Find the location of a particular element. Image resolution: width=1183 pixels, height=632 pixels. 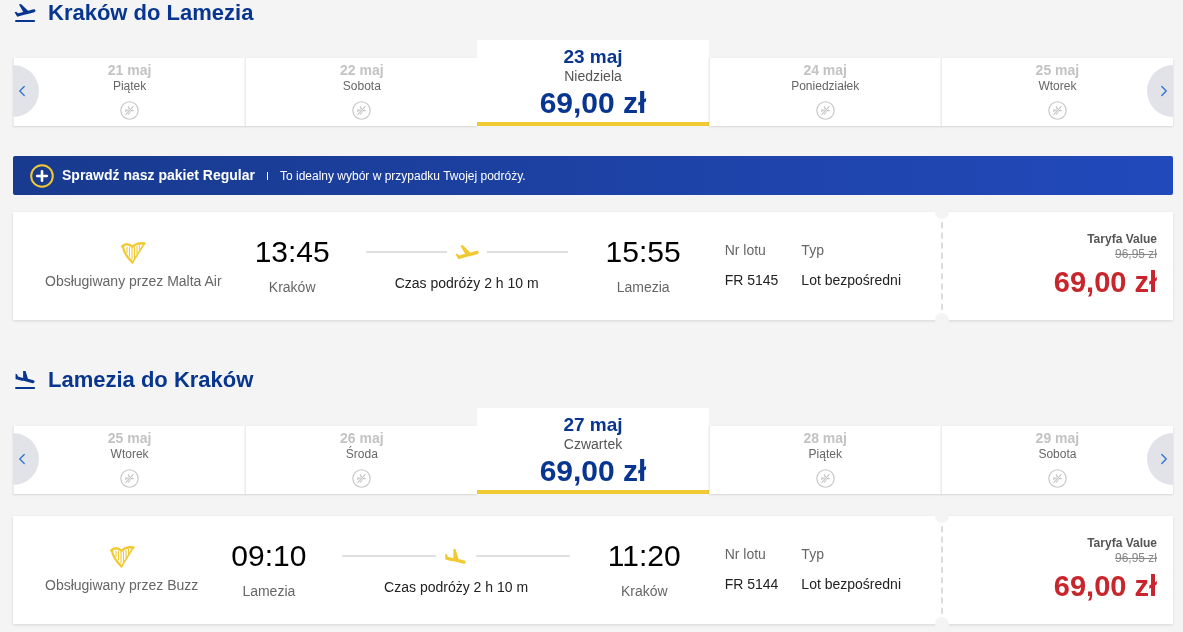

promo-text: To idealny wybór w przypadku Twojej podróży. is located at coordinates (402, 176).